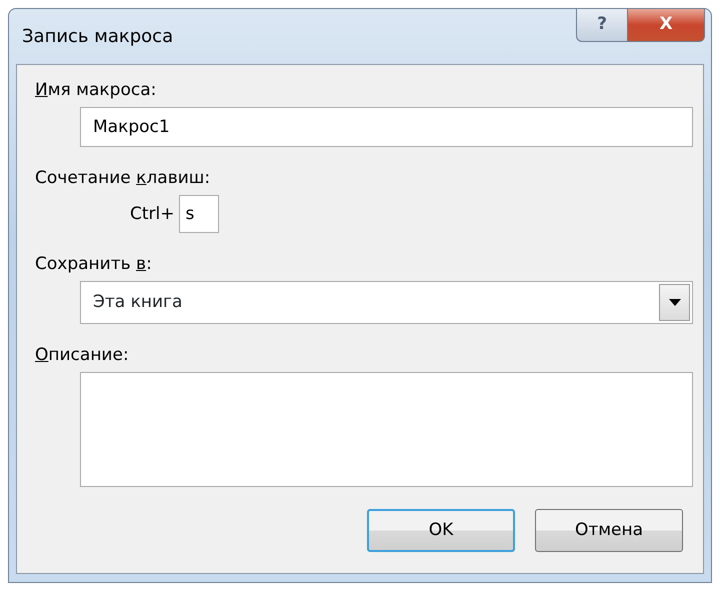  What do you see at coordinates (609, 530) in the screenshot?
I see `dialog-button: Отмена` at bounding box center [609, 530].